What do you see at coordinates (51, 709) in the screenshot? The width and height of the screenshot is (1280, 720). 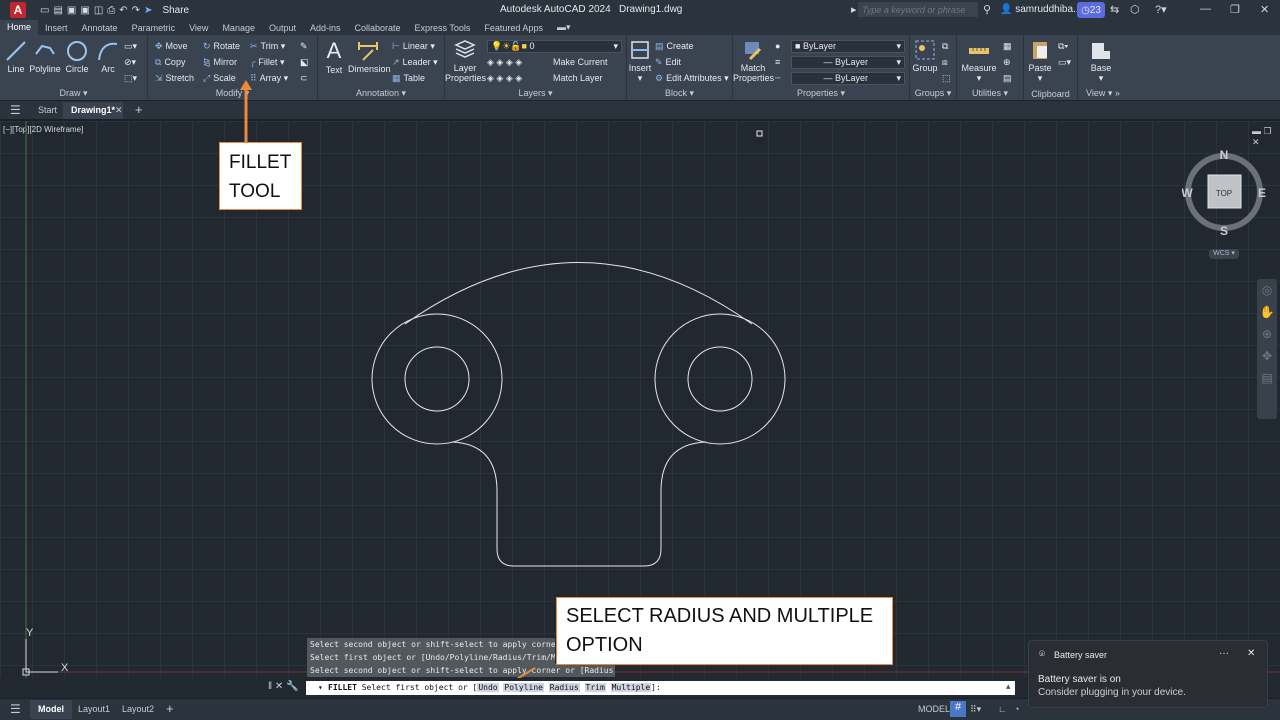 I see `tab-model: Model` at bounding box center [51, 709].